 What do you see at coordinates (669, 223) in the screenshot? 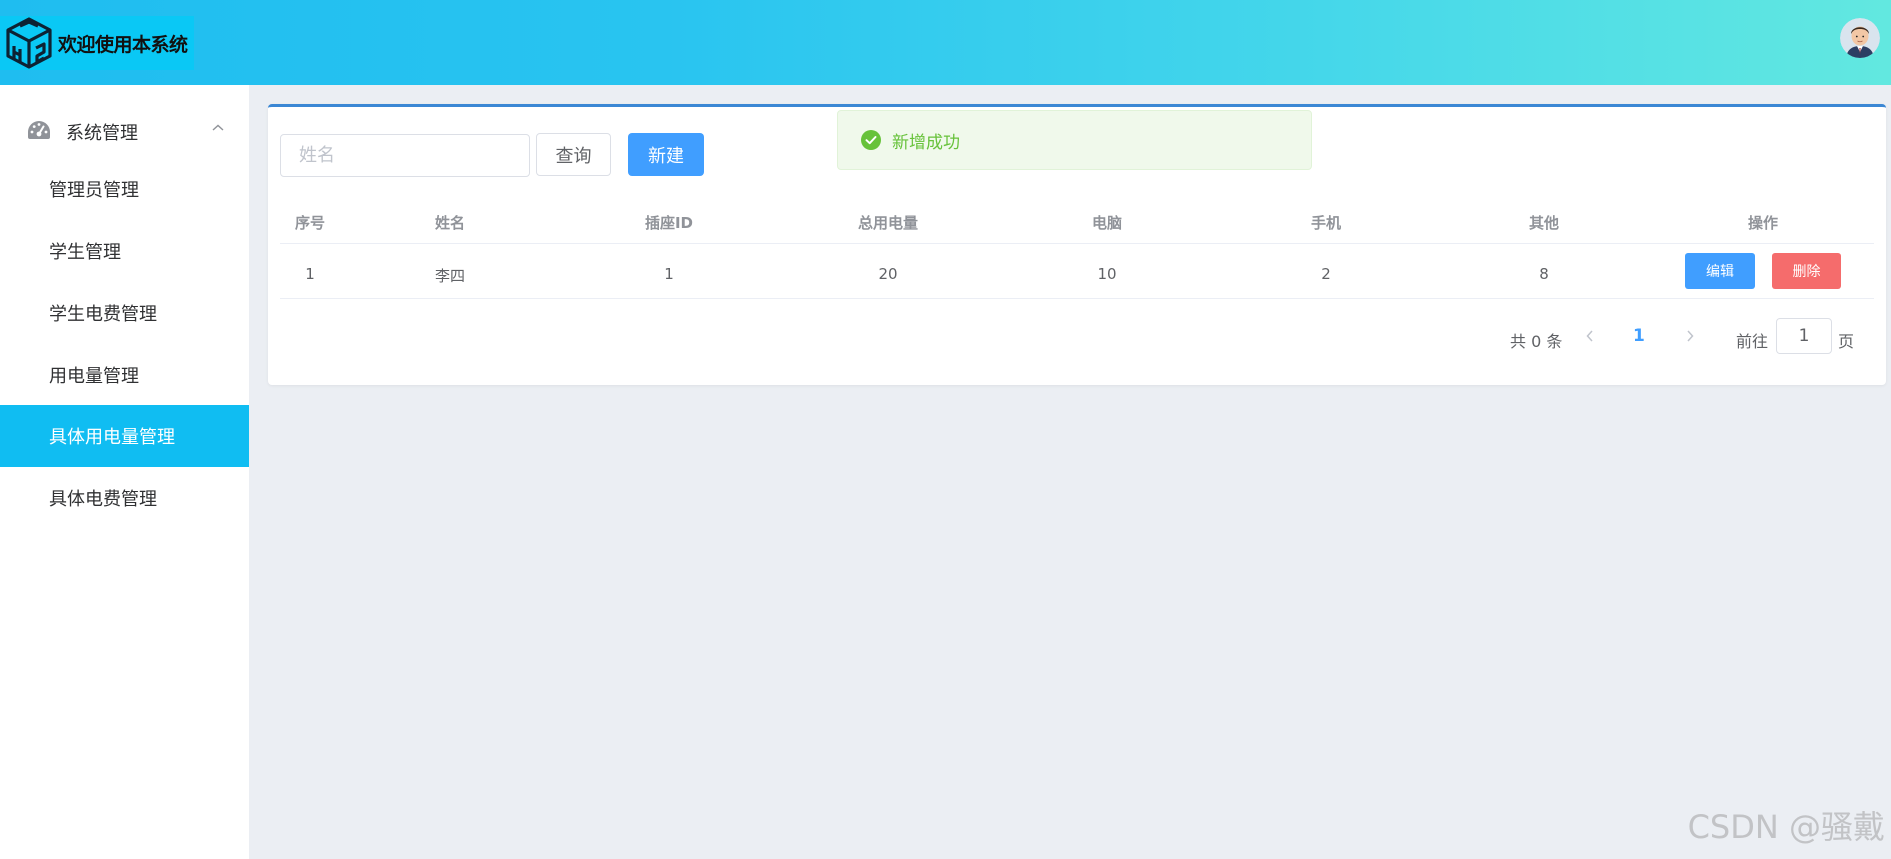
I see `column-header-socket-id: 插座ID` at bounding box center [669, 223].